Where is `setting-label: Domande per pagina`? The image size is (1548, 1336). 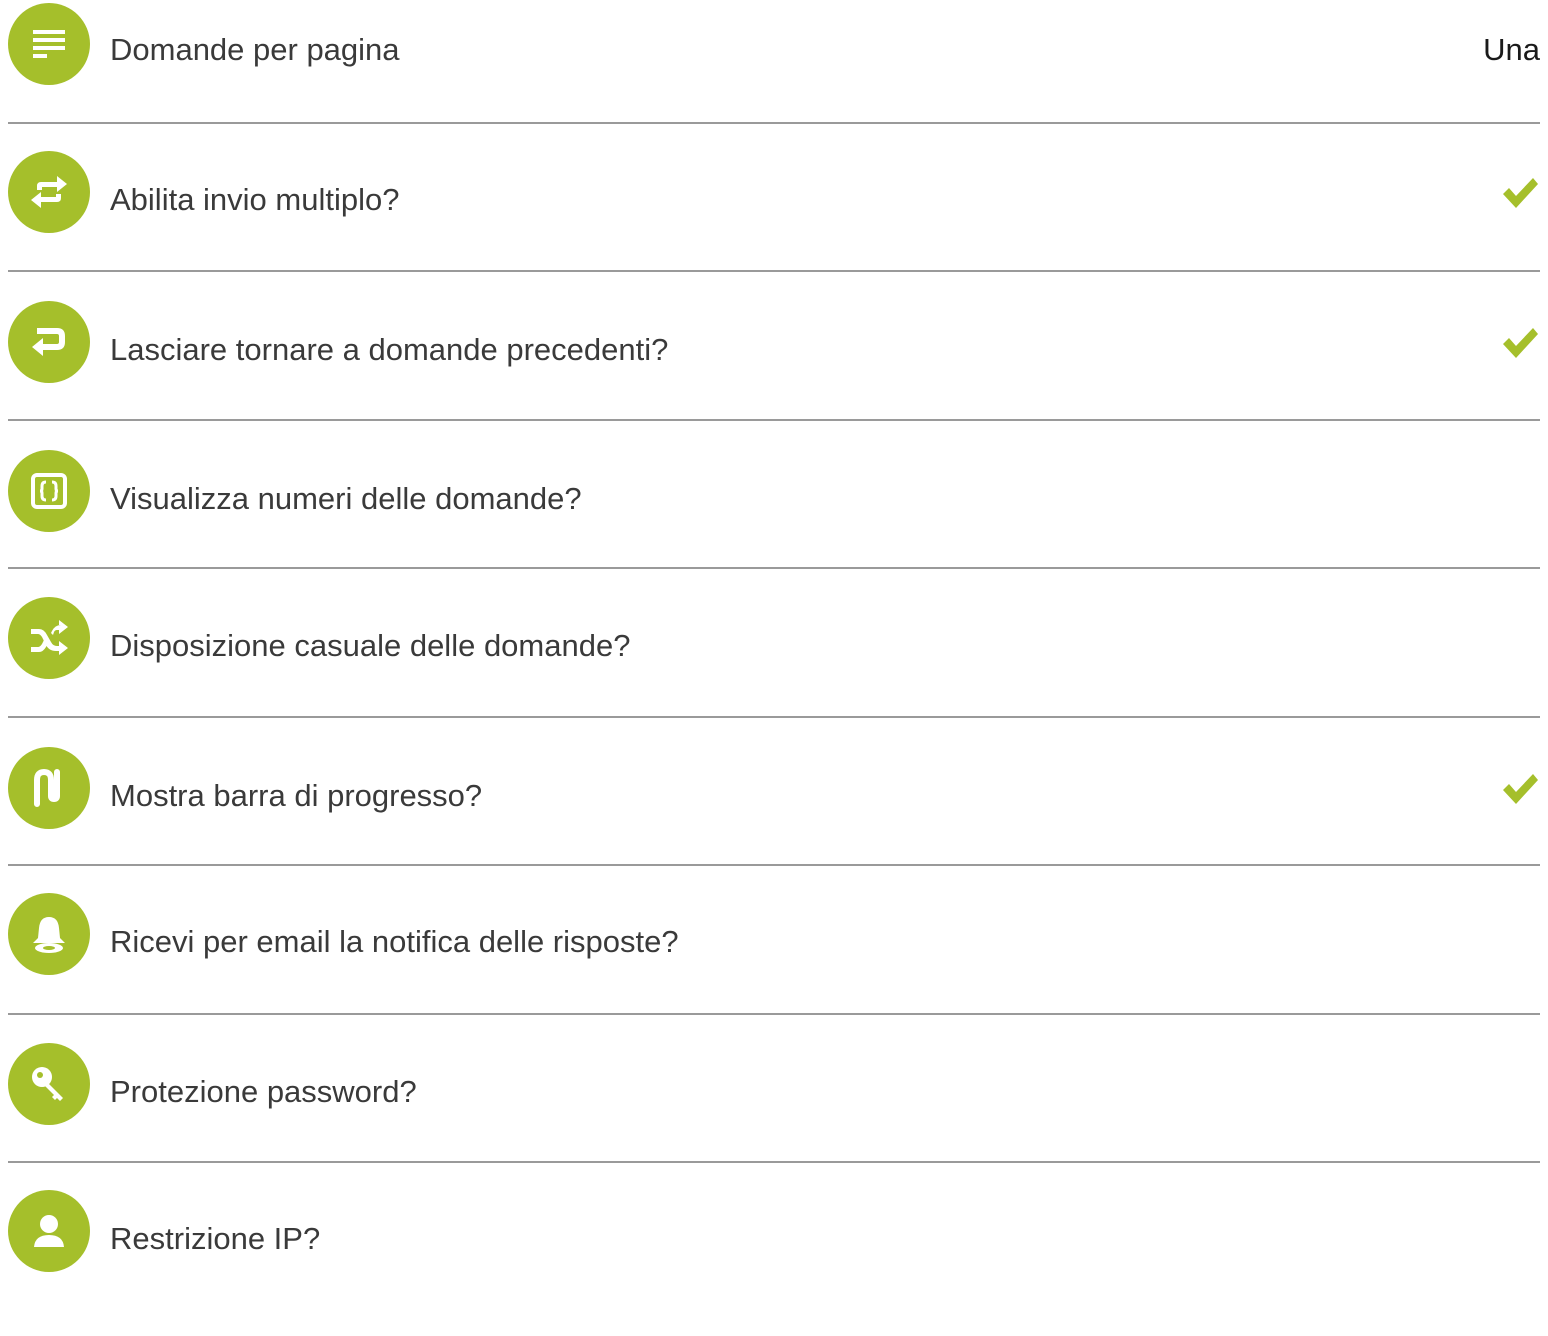
setting-label: Domande per pagina is located at coordinates (255, 49).